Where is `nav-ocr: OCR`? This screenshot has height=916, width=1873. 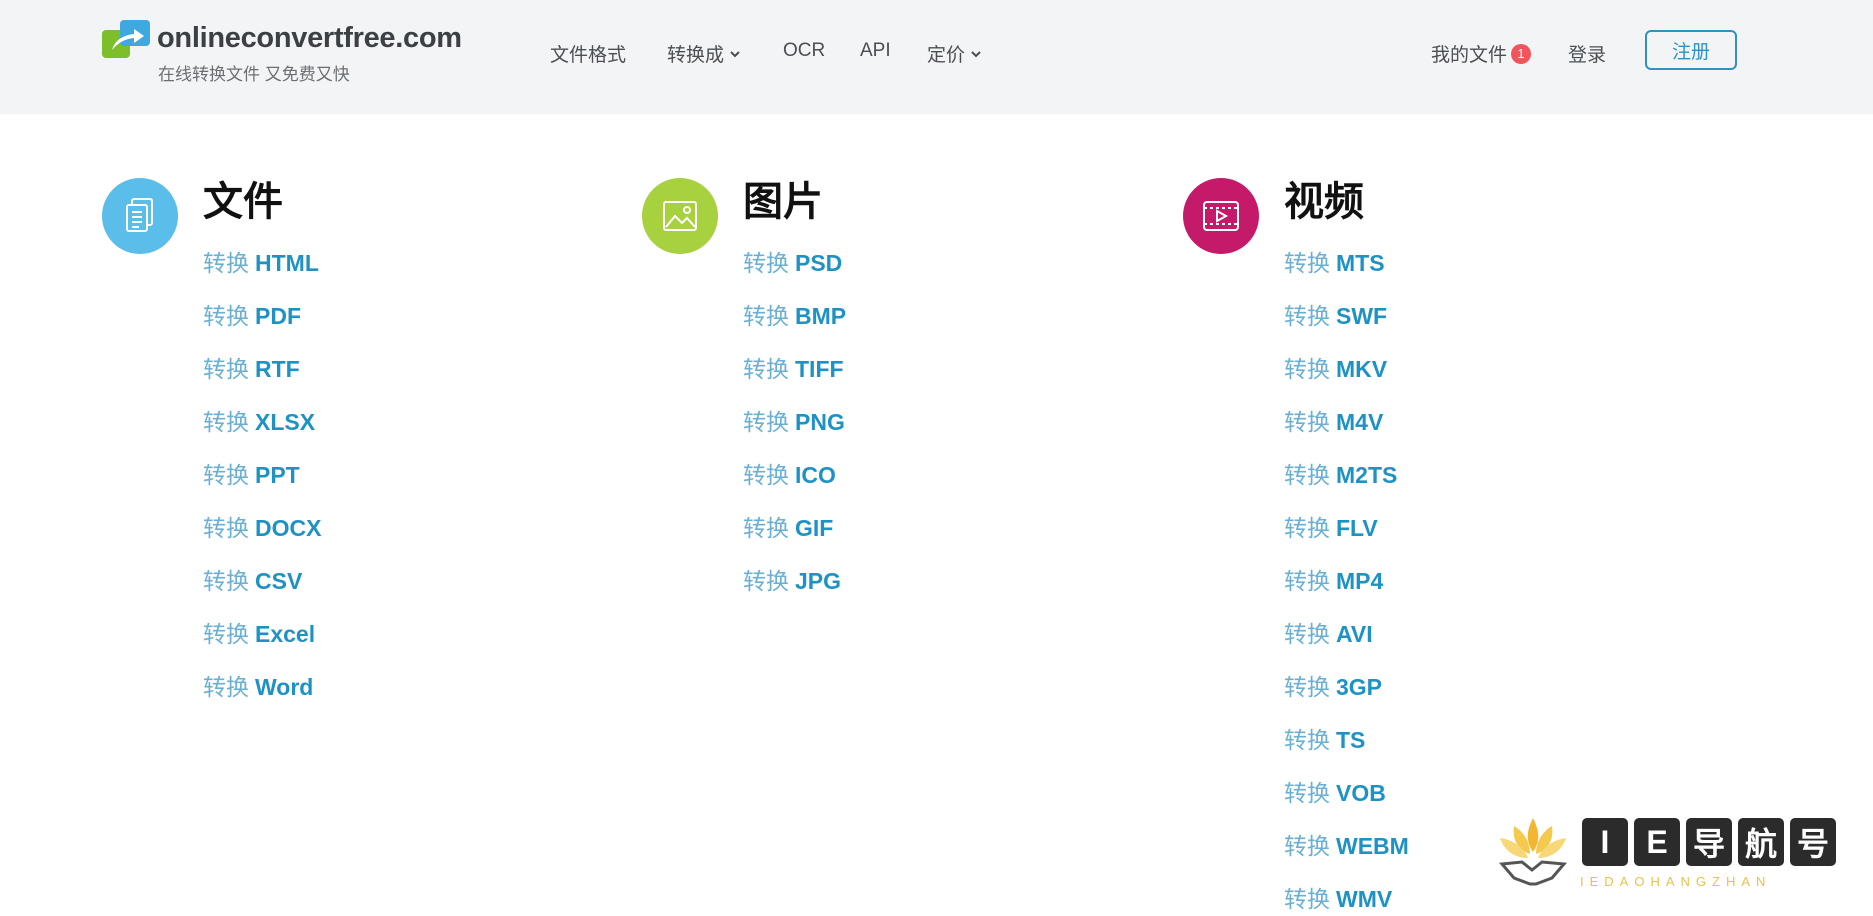 nav-ocr: OCR is located at coordinates (804, 51).